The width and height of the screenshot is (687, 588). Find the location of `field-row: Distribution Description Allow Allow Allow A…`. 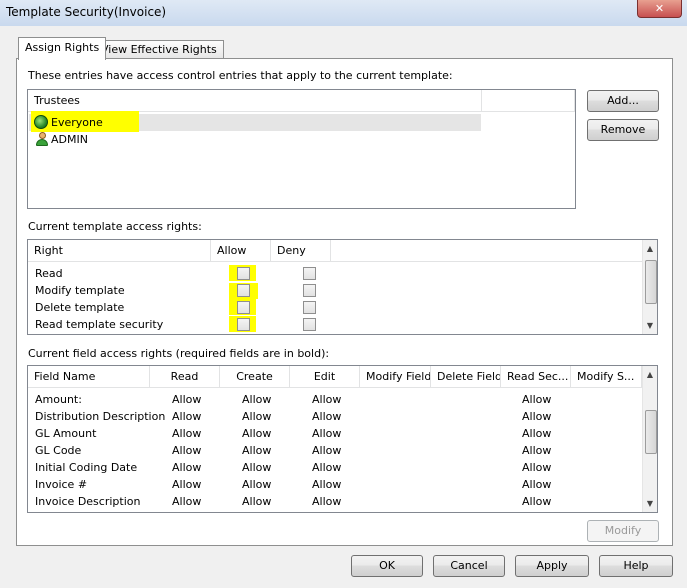

field-row: Distribution Description Allow Allow Allow A… is located at coordinates (335, 416).